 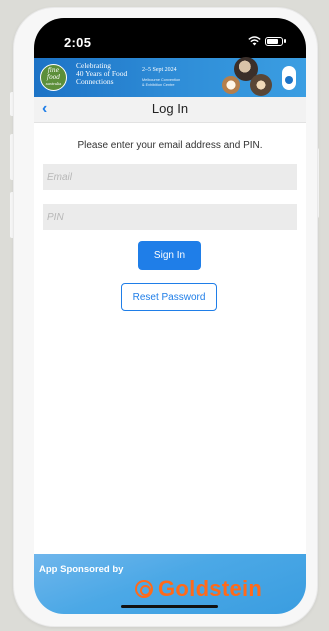 I want to click on banner-headline: Celebrating 40 Years of Food Connections, so click(x=101, y=74).